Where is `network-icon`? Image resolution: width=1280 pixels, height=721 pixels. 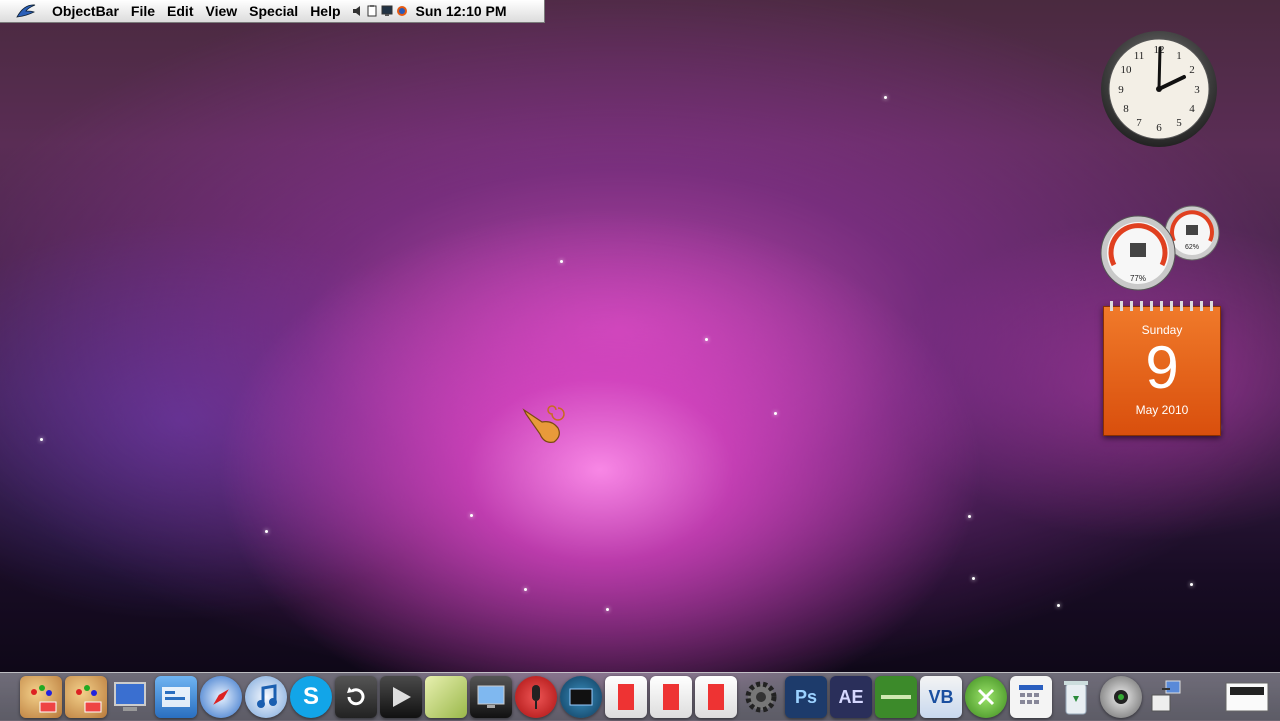
network-icon is located at coordinates (1166, 697).